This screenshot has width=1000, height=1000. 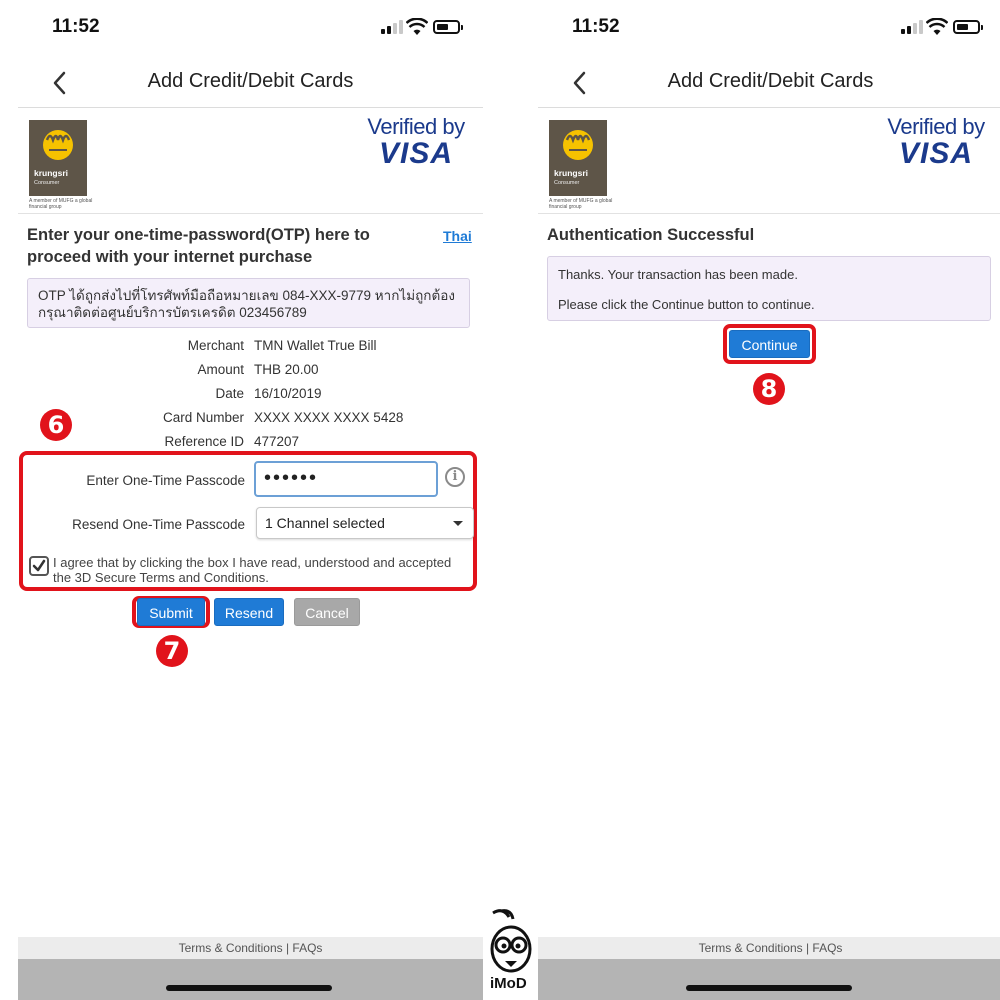 What do you see at coordinates (248, 396) in the screenshot?
I see `detail-row-date: Date 16/10/2019` at bounding box center [248, 396].